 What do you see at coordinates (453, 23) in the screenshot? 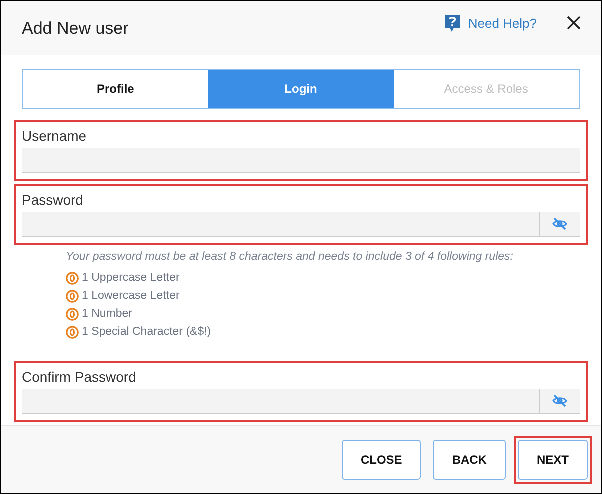
I see `help-icon` at bounding box center [453, 23].